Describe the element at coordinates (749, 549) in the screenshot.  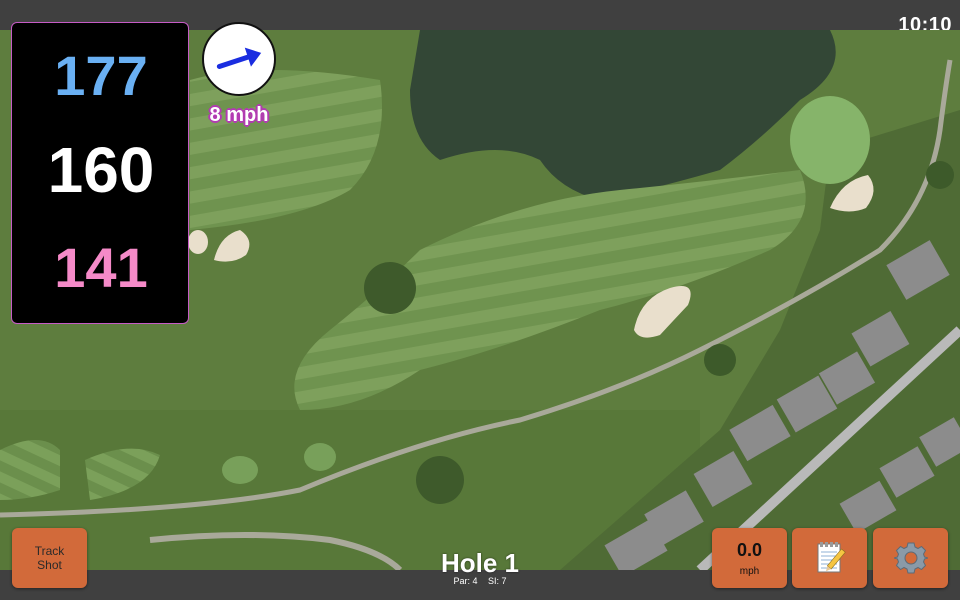
I see `speed-value: 0.0` at that location.